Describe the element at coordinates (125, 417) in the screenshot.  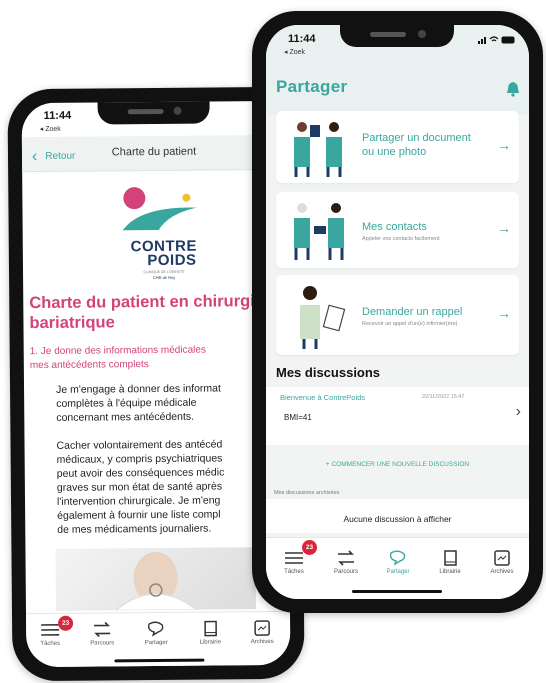
I see `text-line: concernant mes antécédents.` at that location.